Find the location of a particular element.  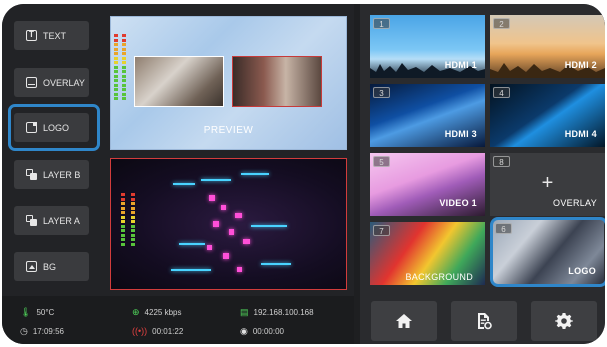

source-tile-hdmi-3: 3 HDMI 3 is located at coordinates (427, 115).